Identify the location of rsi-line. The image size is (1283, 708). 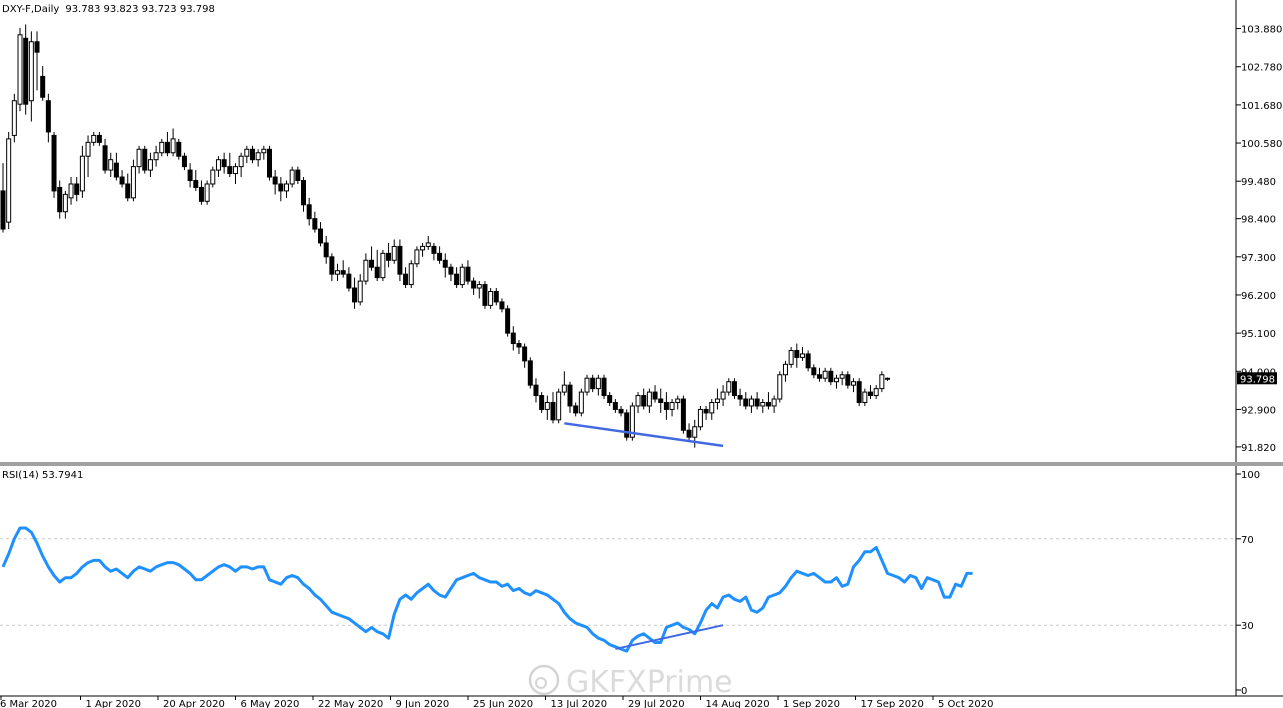
(487, 589).